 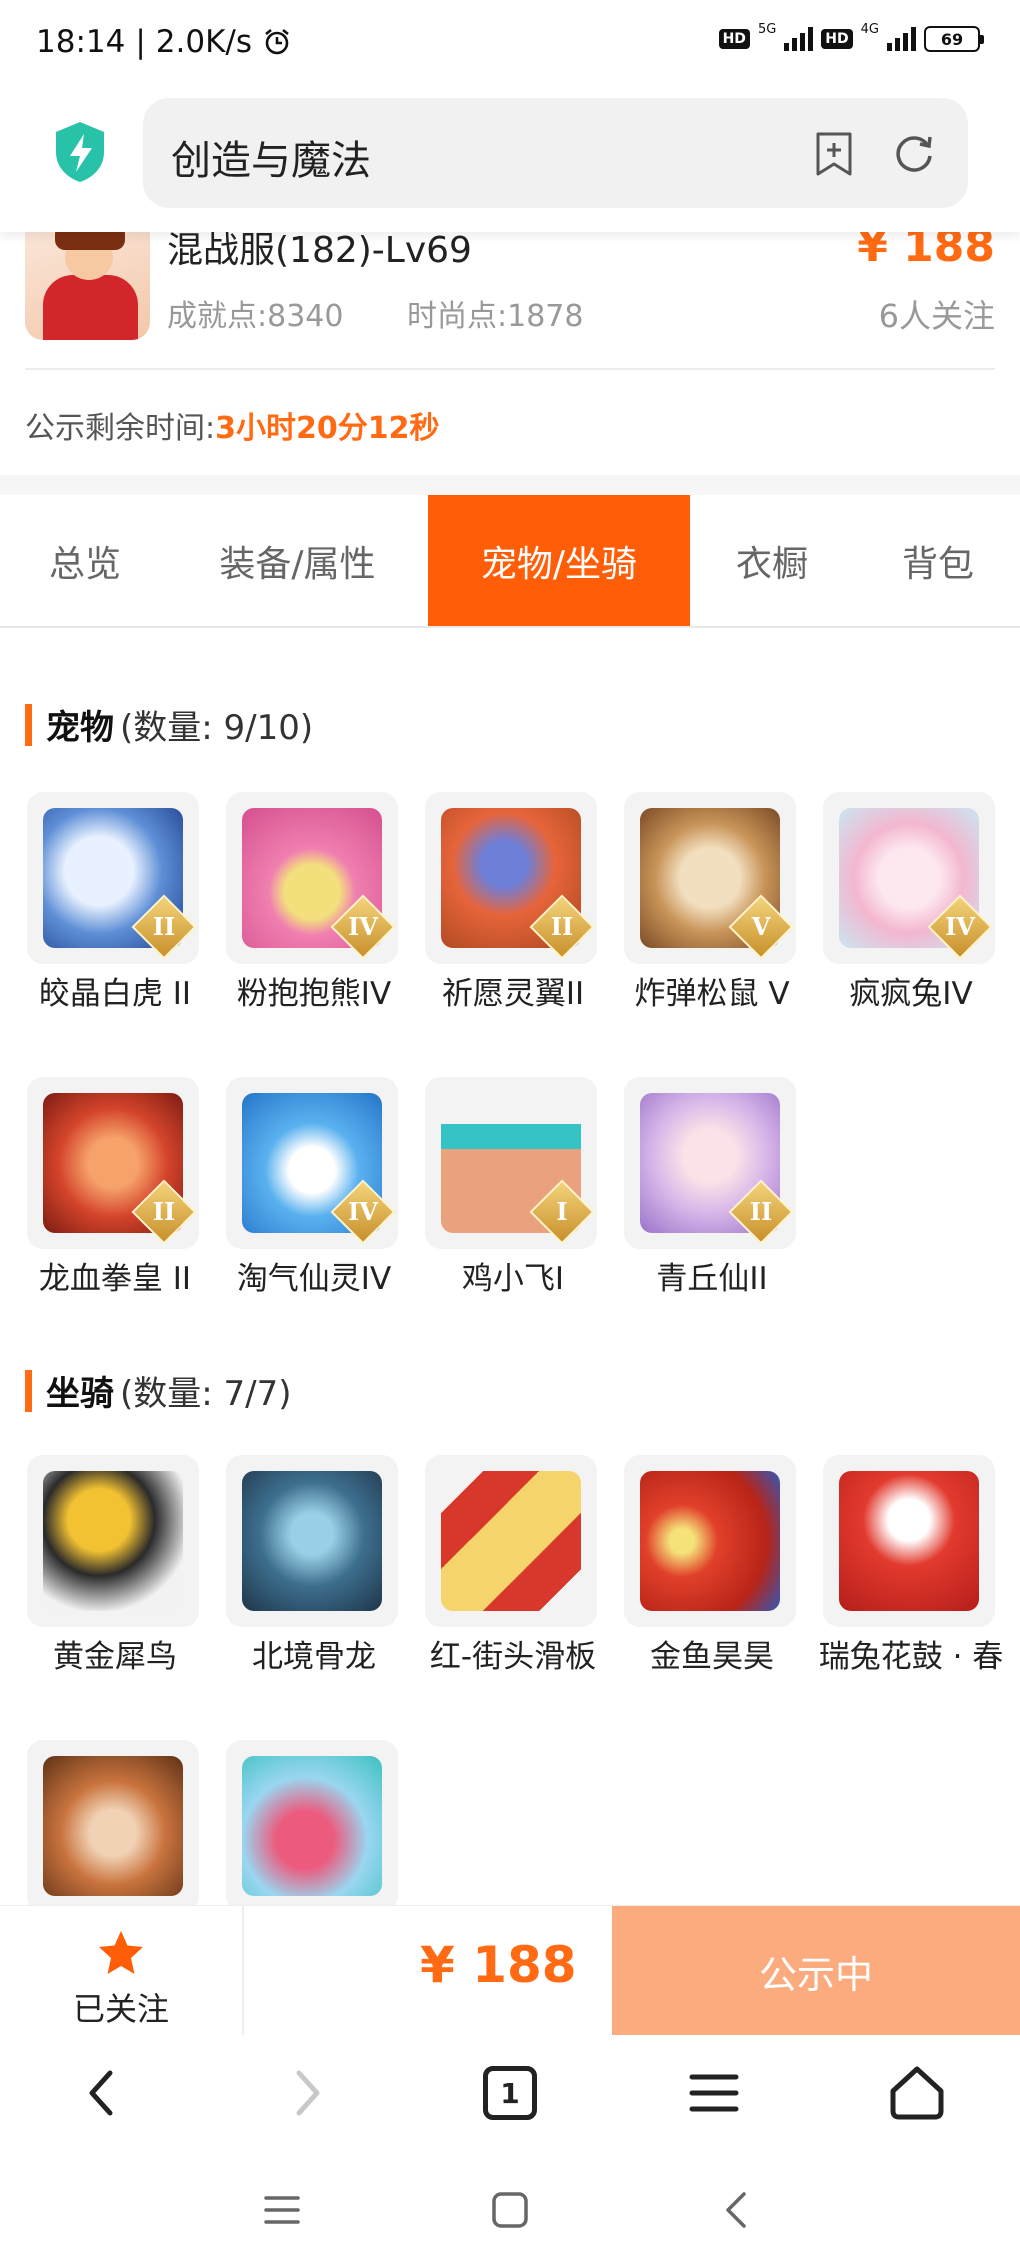 I want to click on menu-icon, so click(x=714, y=2093).